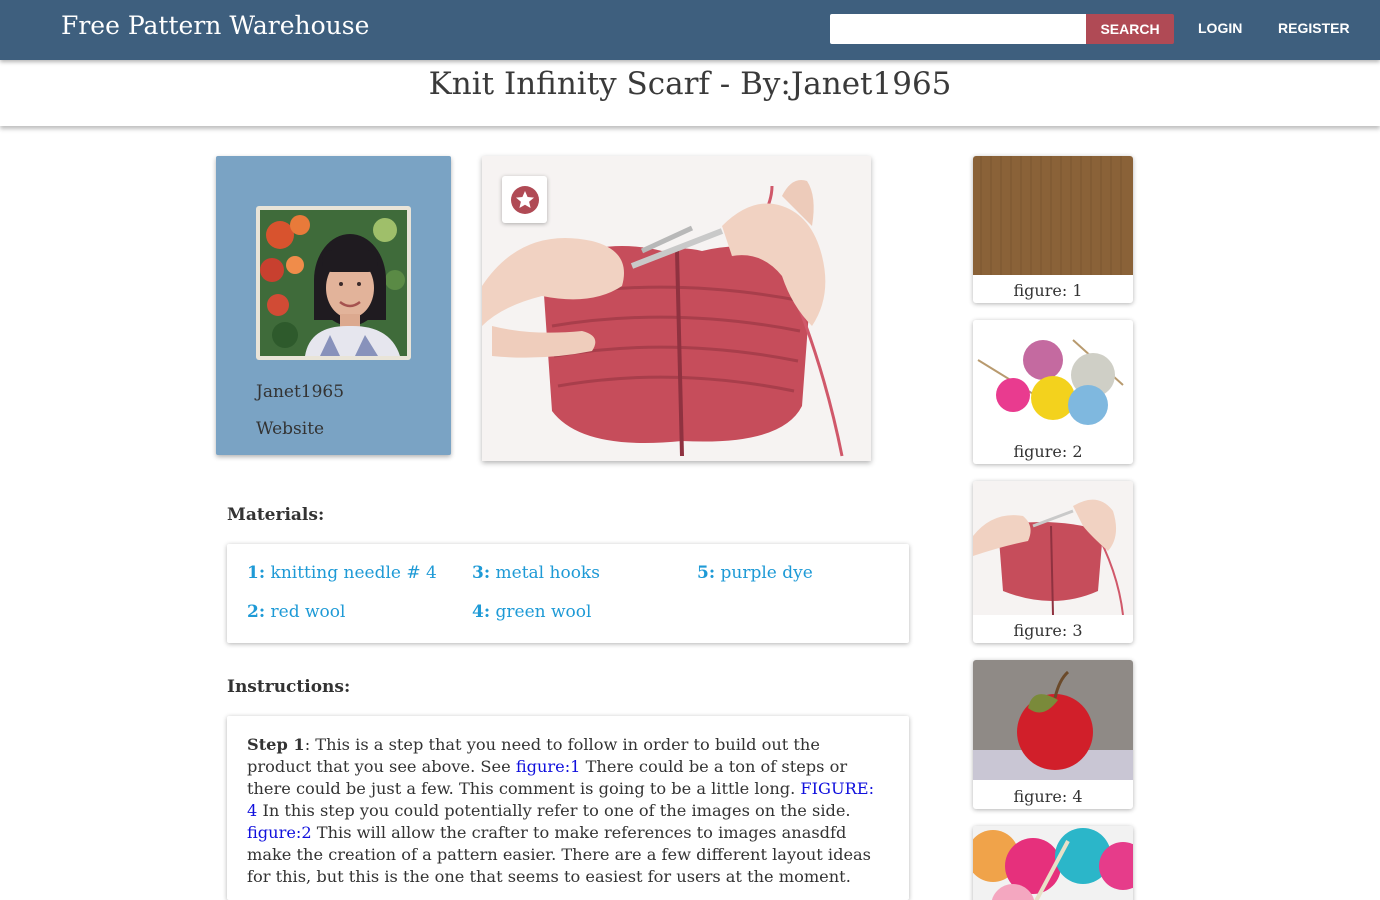 This screenshot has width=1380, height=900. What do you see at coordinates (547, 573) in the screenshot?
I see `material-name: metal hooks` at bounding box center [547, 573].